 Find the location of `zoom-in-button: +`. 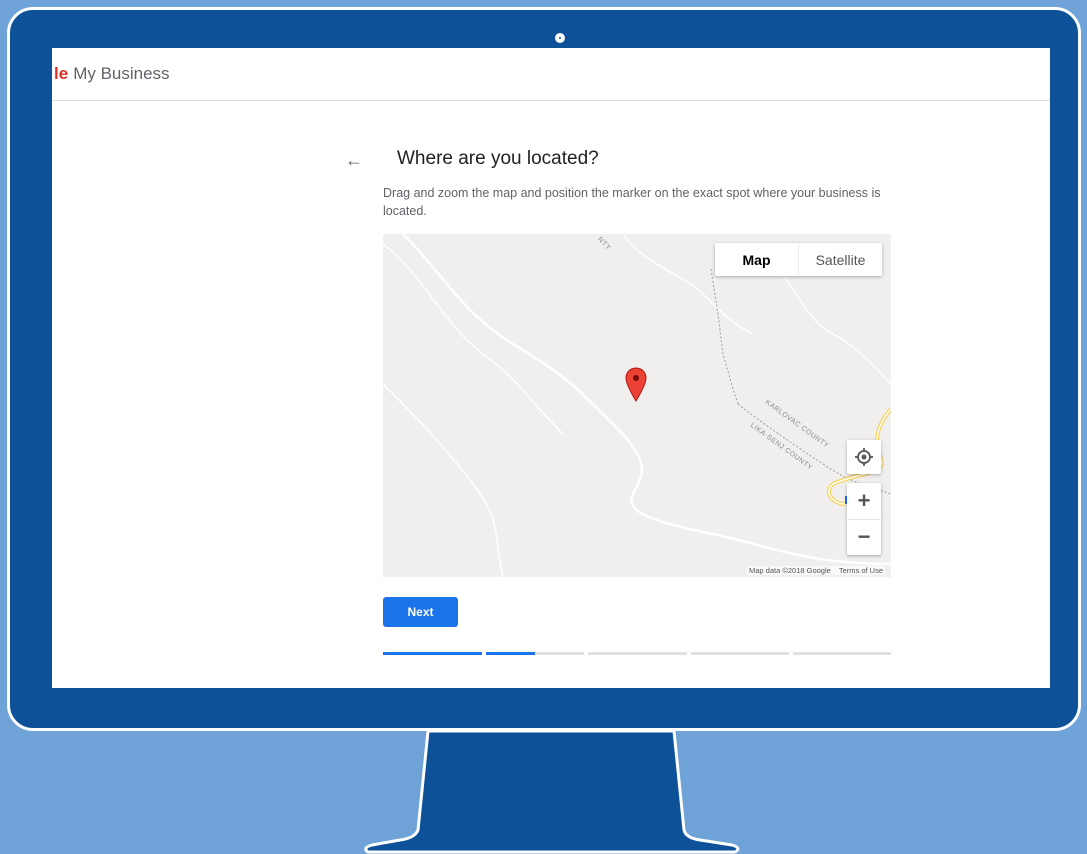

zoom-in-button: + is located at coordinates (864, 501).